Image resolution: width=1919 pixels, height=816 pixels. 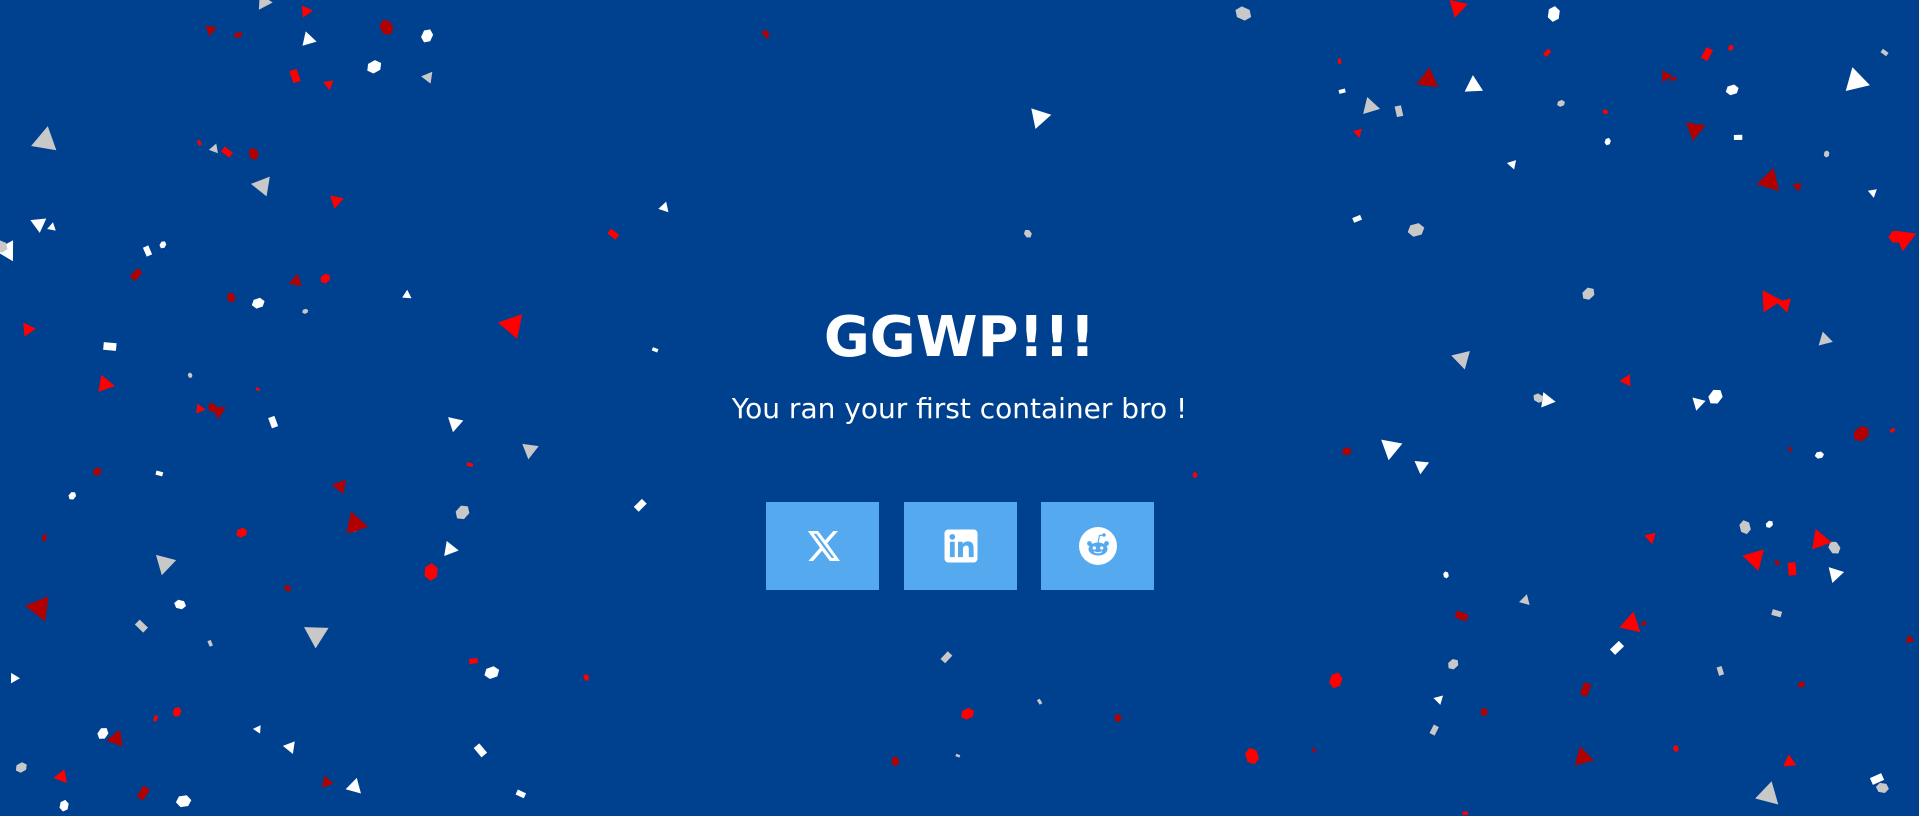 I want to click on reddit-icon, so click(x=1098, y=546).